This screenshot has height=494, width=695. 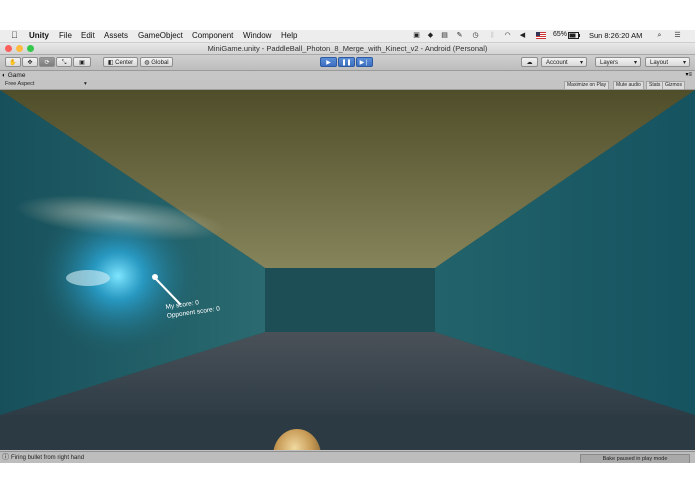 I want to click on clipboard-icon: ▤, so click(x=444, y=36).